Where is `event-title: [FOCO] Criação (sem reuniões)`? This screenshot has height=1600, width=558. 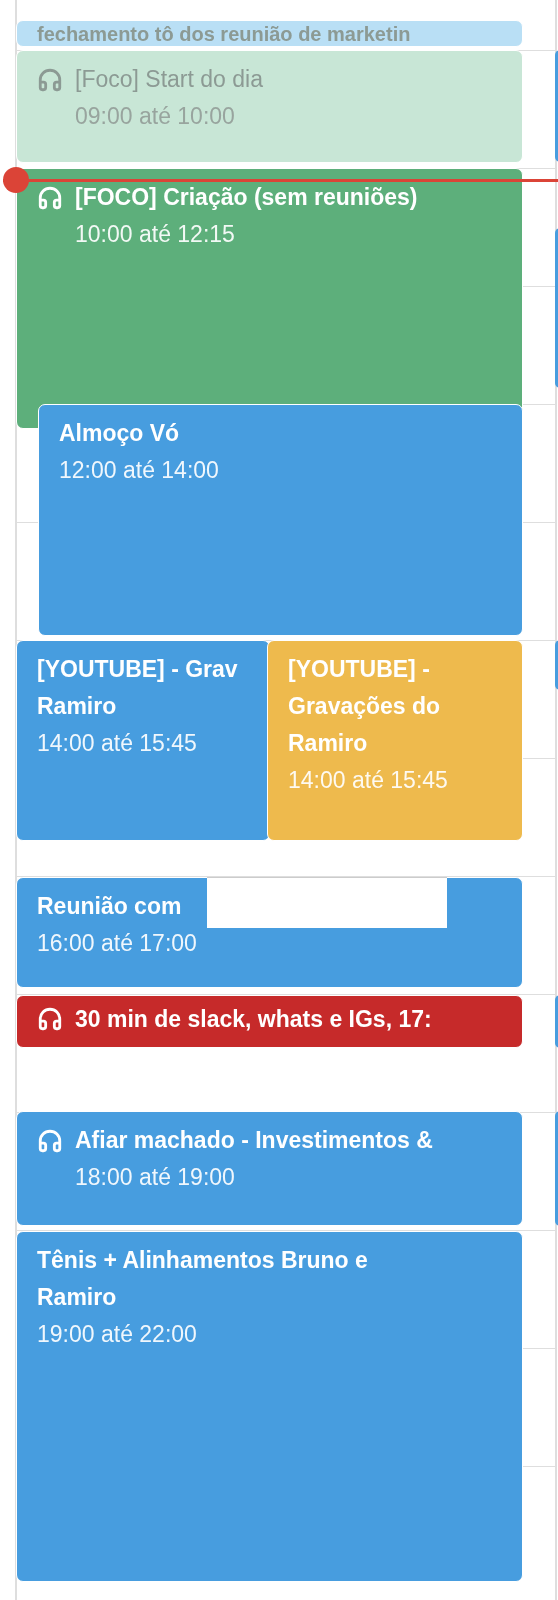
event-title: [FOCO] Criação (sem reuniões) is located at coordinates (246, 197).